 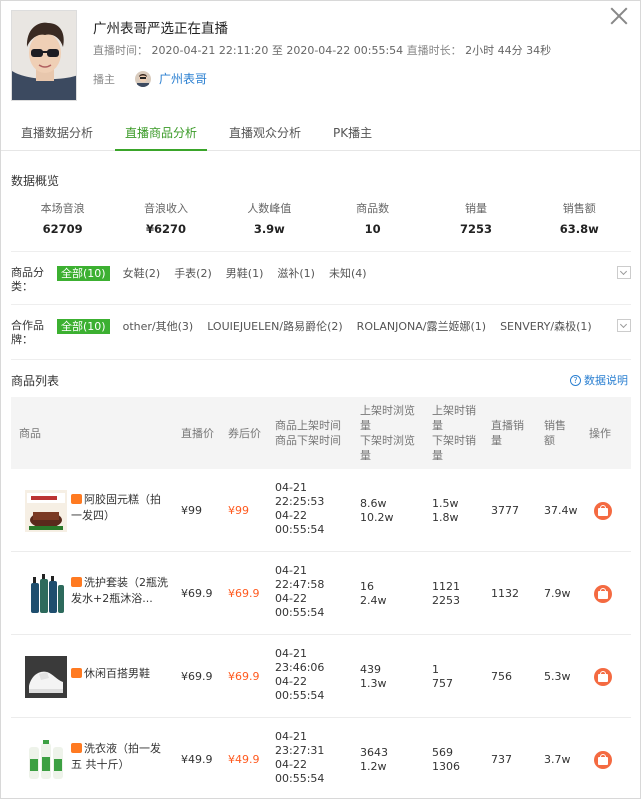 What do you see at coordinates (57, 133) in the screenshot?
I see `tab-live-data: 直播数据分析` at bounding box center [57, 133].